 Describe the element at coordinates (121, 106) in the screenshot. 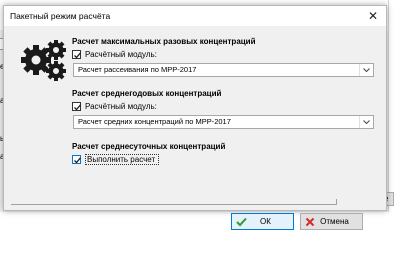

I see `annual-concentration-module-label: Расчётный модуль:` at that location.